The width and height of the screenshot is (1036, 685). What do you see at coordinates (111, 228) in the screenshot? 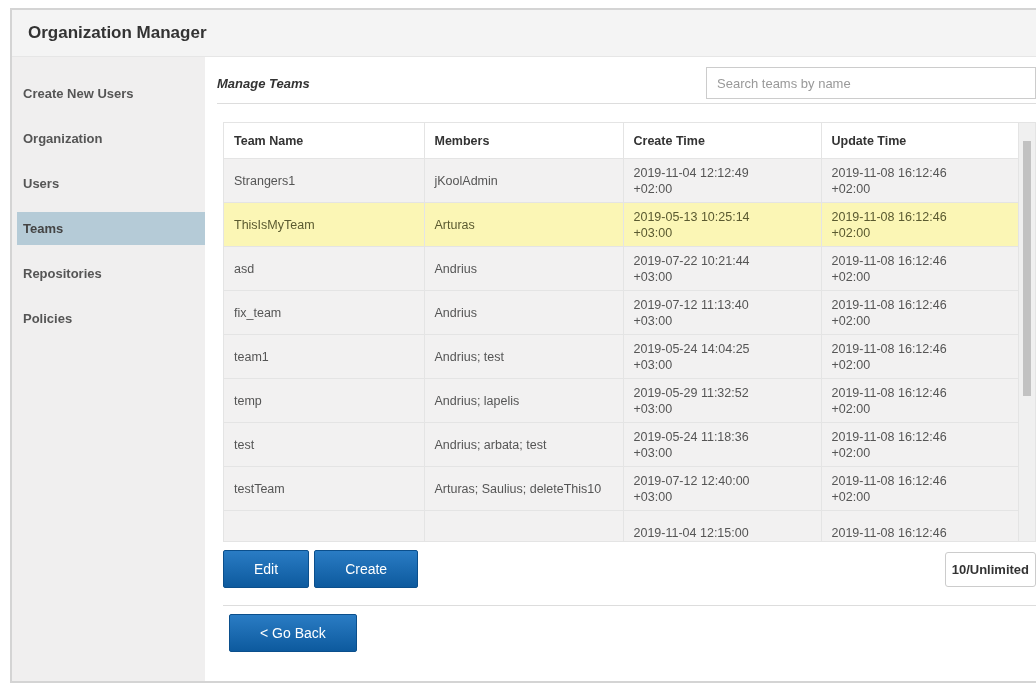
I see `sidebar-item: Teams` at bounding box center [111, 228].